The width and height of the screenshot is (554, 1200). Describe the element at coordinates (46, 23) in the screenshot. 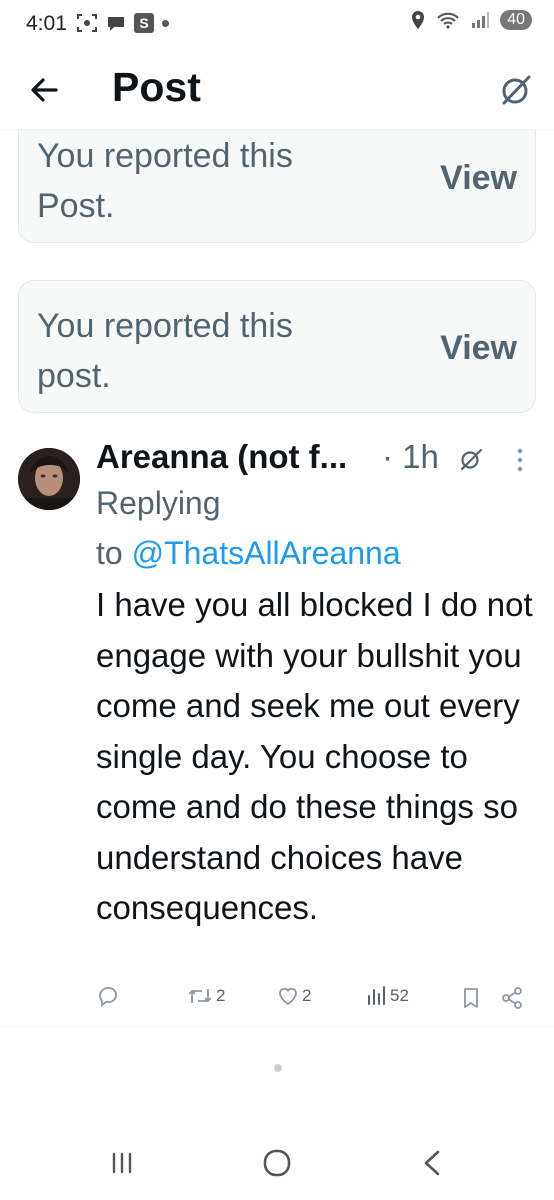

I see `status-time: 4:01` at that location.